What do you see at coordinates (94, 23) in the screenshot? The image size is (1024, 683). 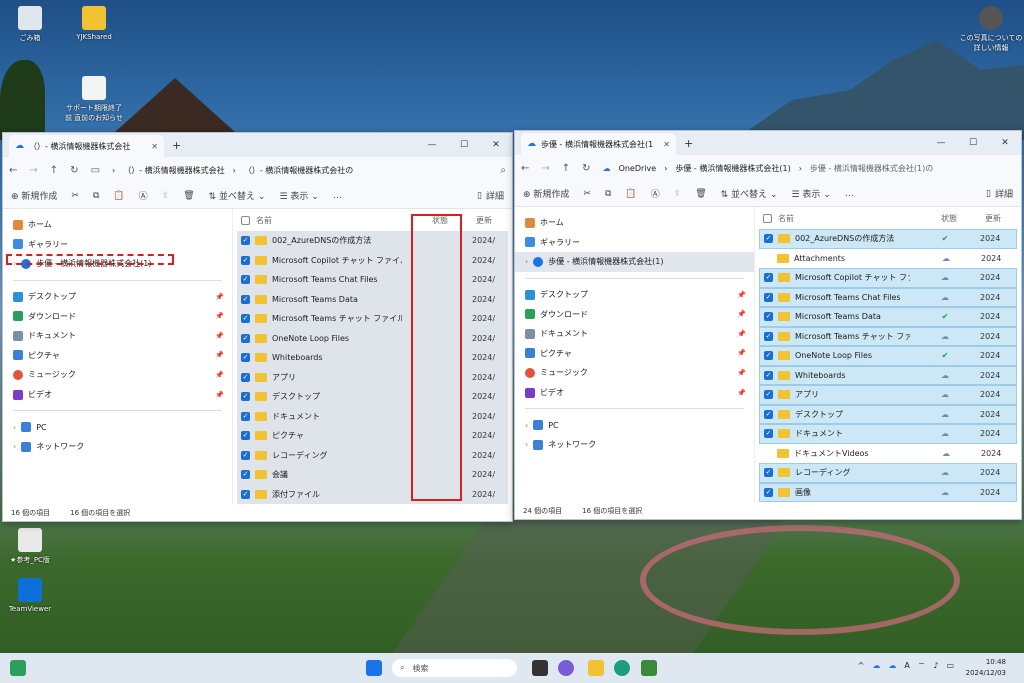 I see `desktop-icon-yjkshared: YJKShared` at bounding box center [94, 23].